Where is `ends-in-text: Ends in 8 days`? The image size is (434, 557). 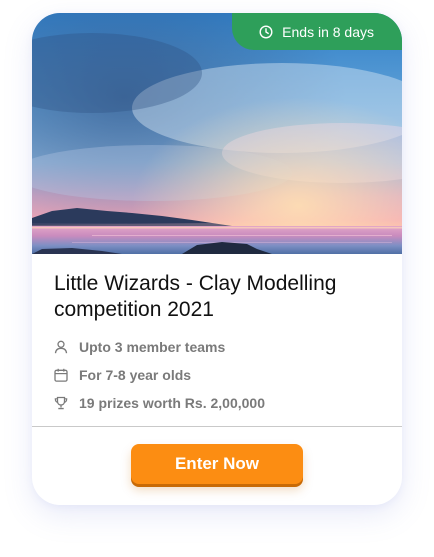 ends-in-text: Ends in 8 days is located at coordinates (328, 31).